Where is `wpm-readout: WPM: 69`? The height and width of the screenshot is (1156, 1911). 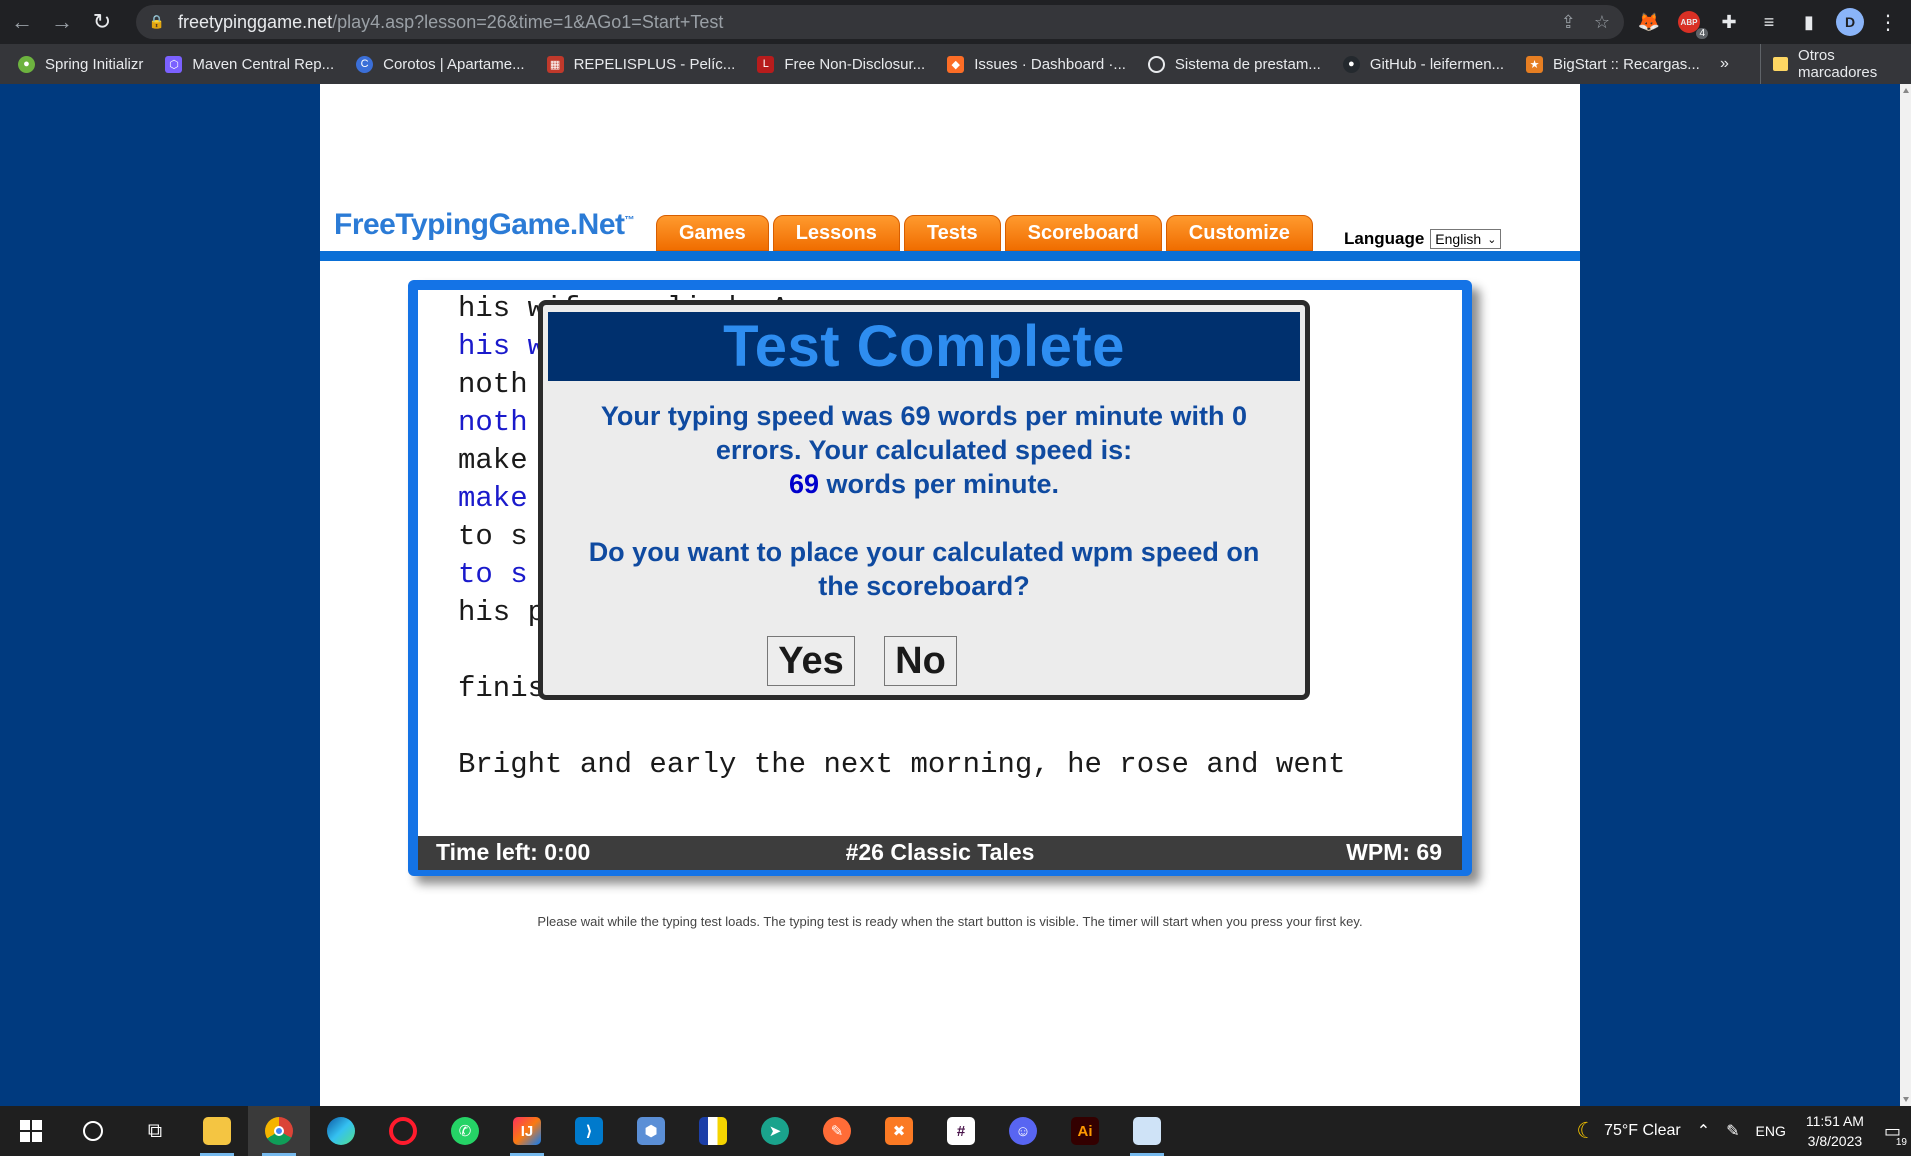 wpm-readout: WPM: 69 is located at coordinates (1394, 852).